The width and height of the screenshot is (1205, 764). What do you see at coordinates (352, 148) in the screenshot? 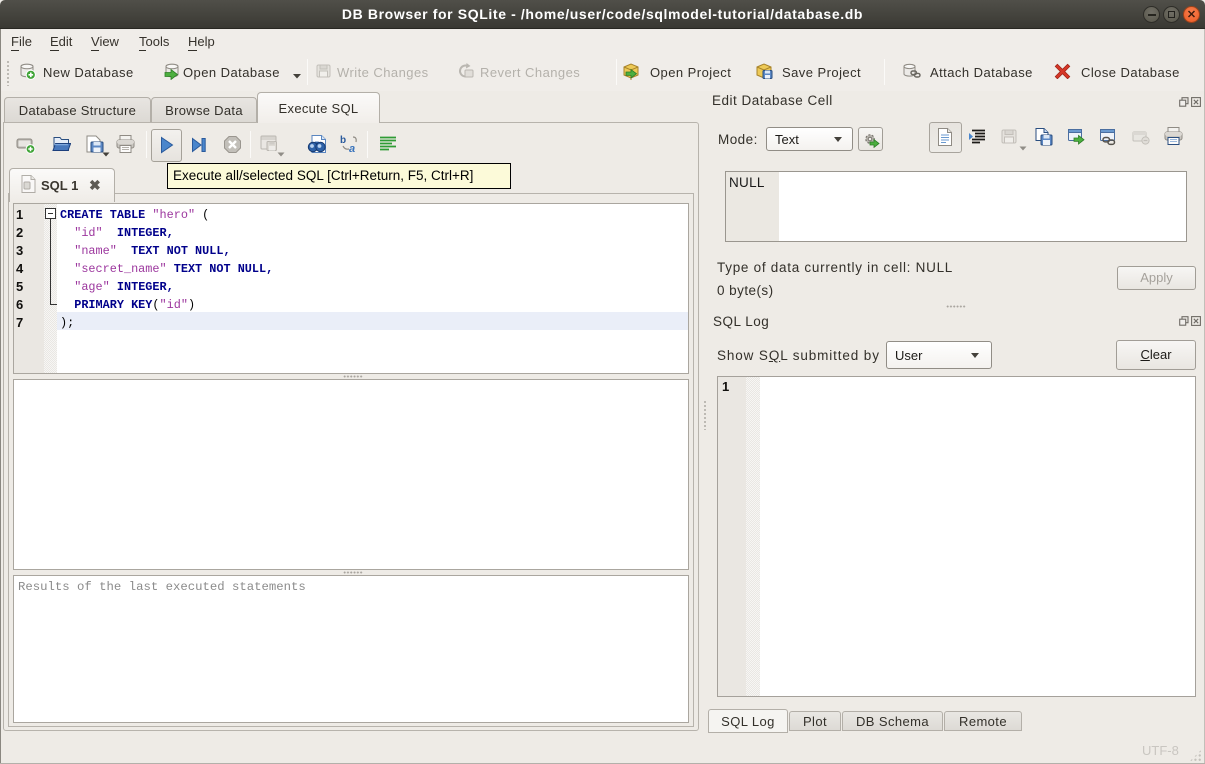
I see `svg-text: a` at bounding box center [352, 148].